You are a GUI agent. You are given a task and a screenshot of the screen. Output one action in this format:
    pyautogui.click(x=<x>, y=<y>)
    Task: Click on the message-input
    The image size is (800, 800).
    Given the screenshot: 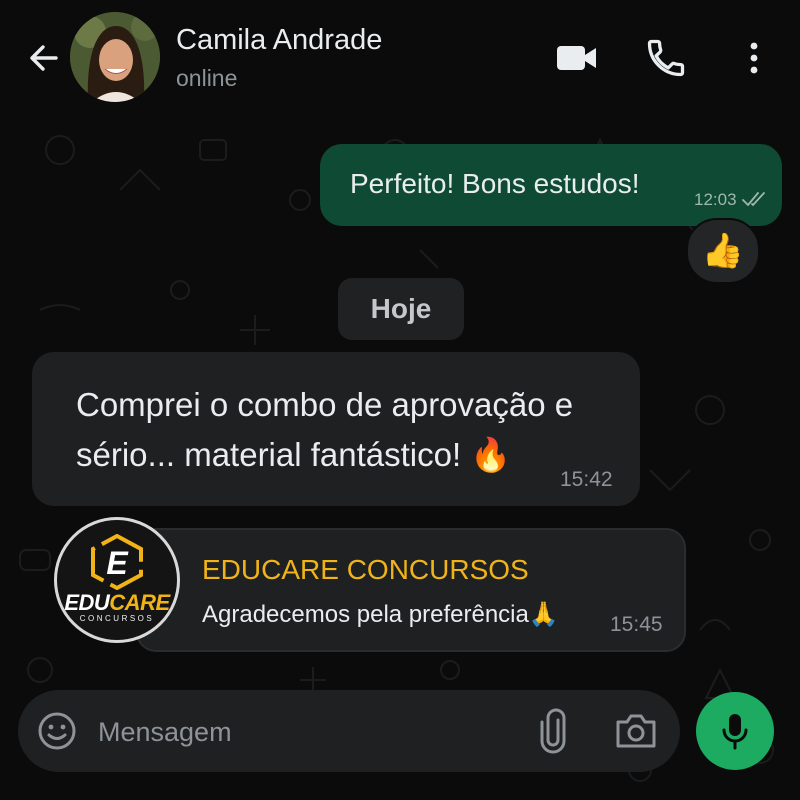 What is the action you would take?
    pyautogui.click(x=308, y=732)
    